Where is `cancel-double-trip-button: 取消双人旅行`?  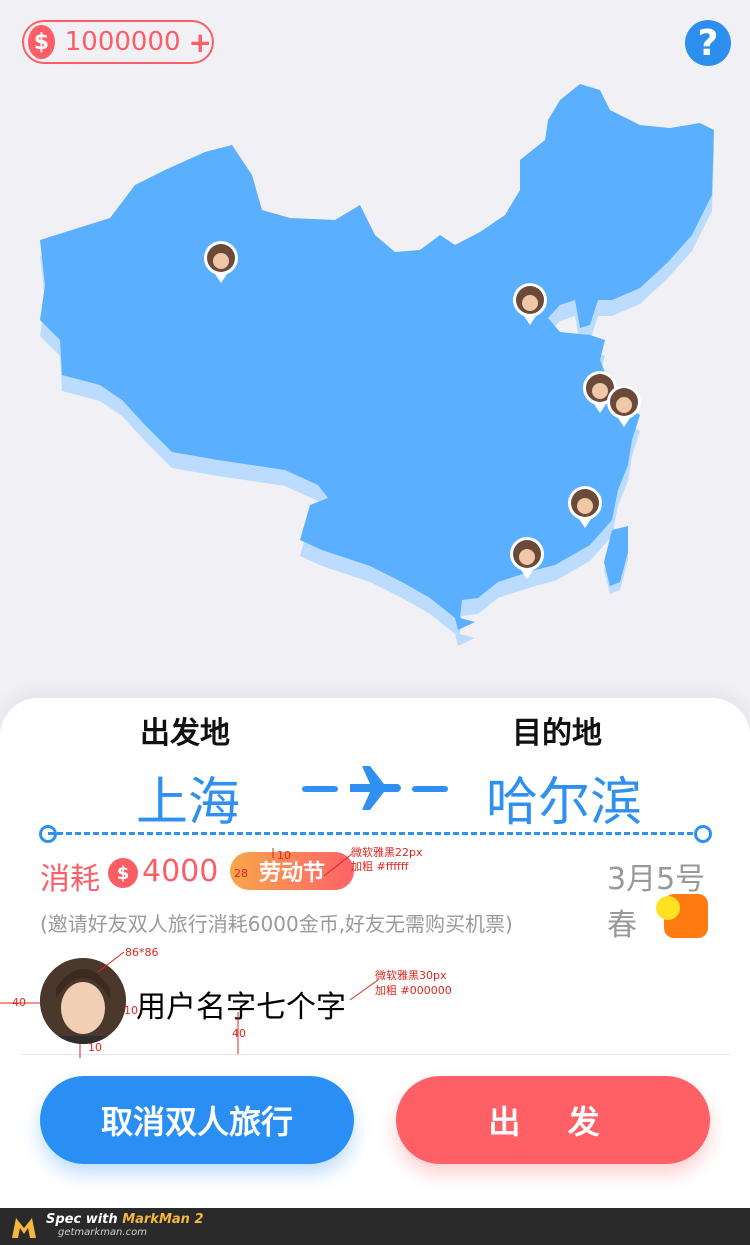 cancel-double-trip-button: 取消双人旅行 is located at coordinates (197, 1120).